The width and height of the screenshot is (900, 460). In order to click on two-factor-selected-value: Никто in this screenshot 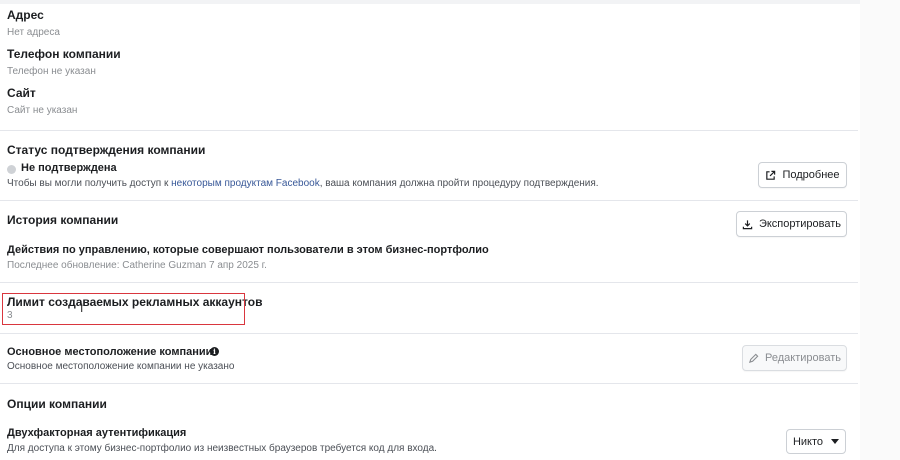, I will do `click(808, 441)`.